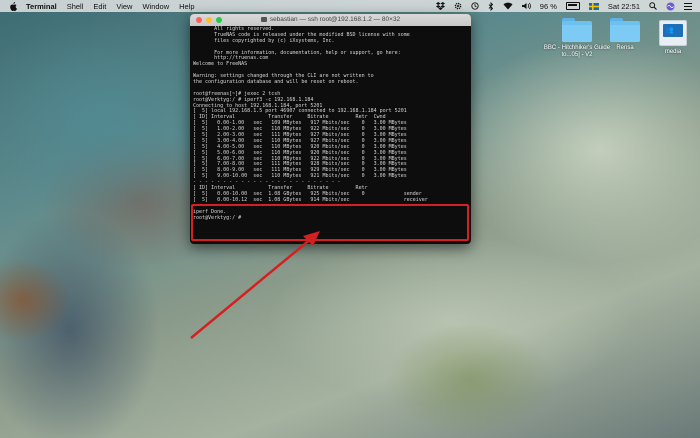 This screenshot has height=438, width=700. Describe the element at coordinates (548, 6) in the screenshot. I see `battery-percent: 96 %` at that location.